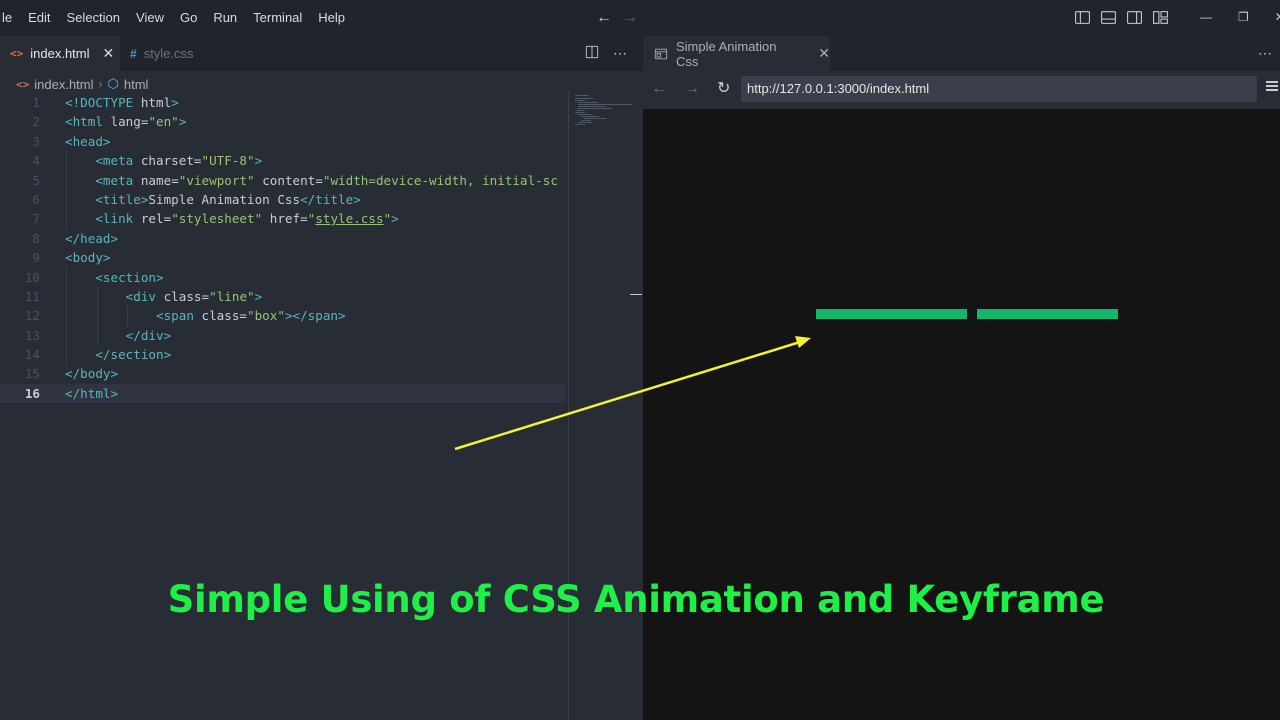 The width and height of the screenshot is (1280, 720). What do you see at coordinates (63, 84) in the screenshot?
I see `breadcrumb-file: index.html` at bounding box center [63, 84].